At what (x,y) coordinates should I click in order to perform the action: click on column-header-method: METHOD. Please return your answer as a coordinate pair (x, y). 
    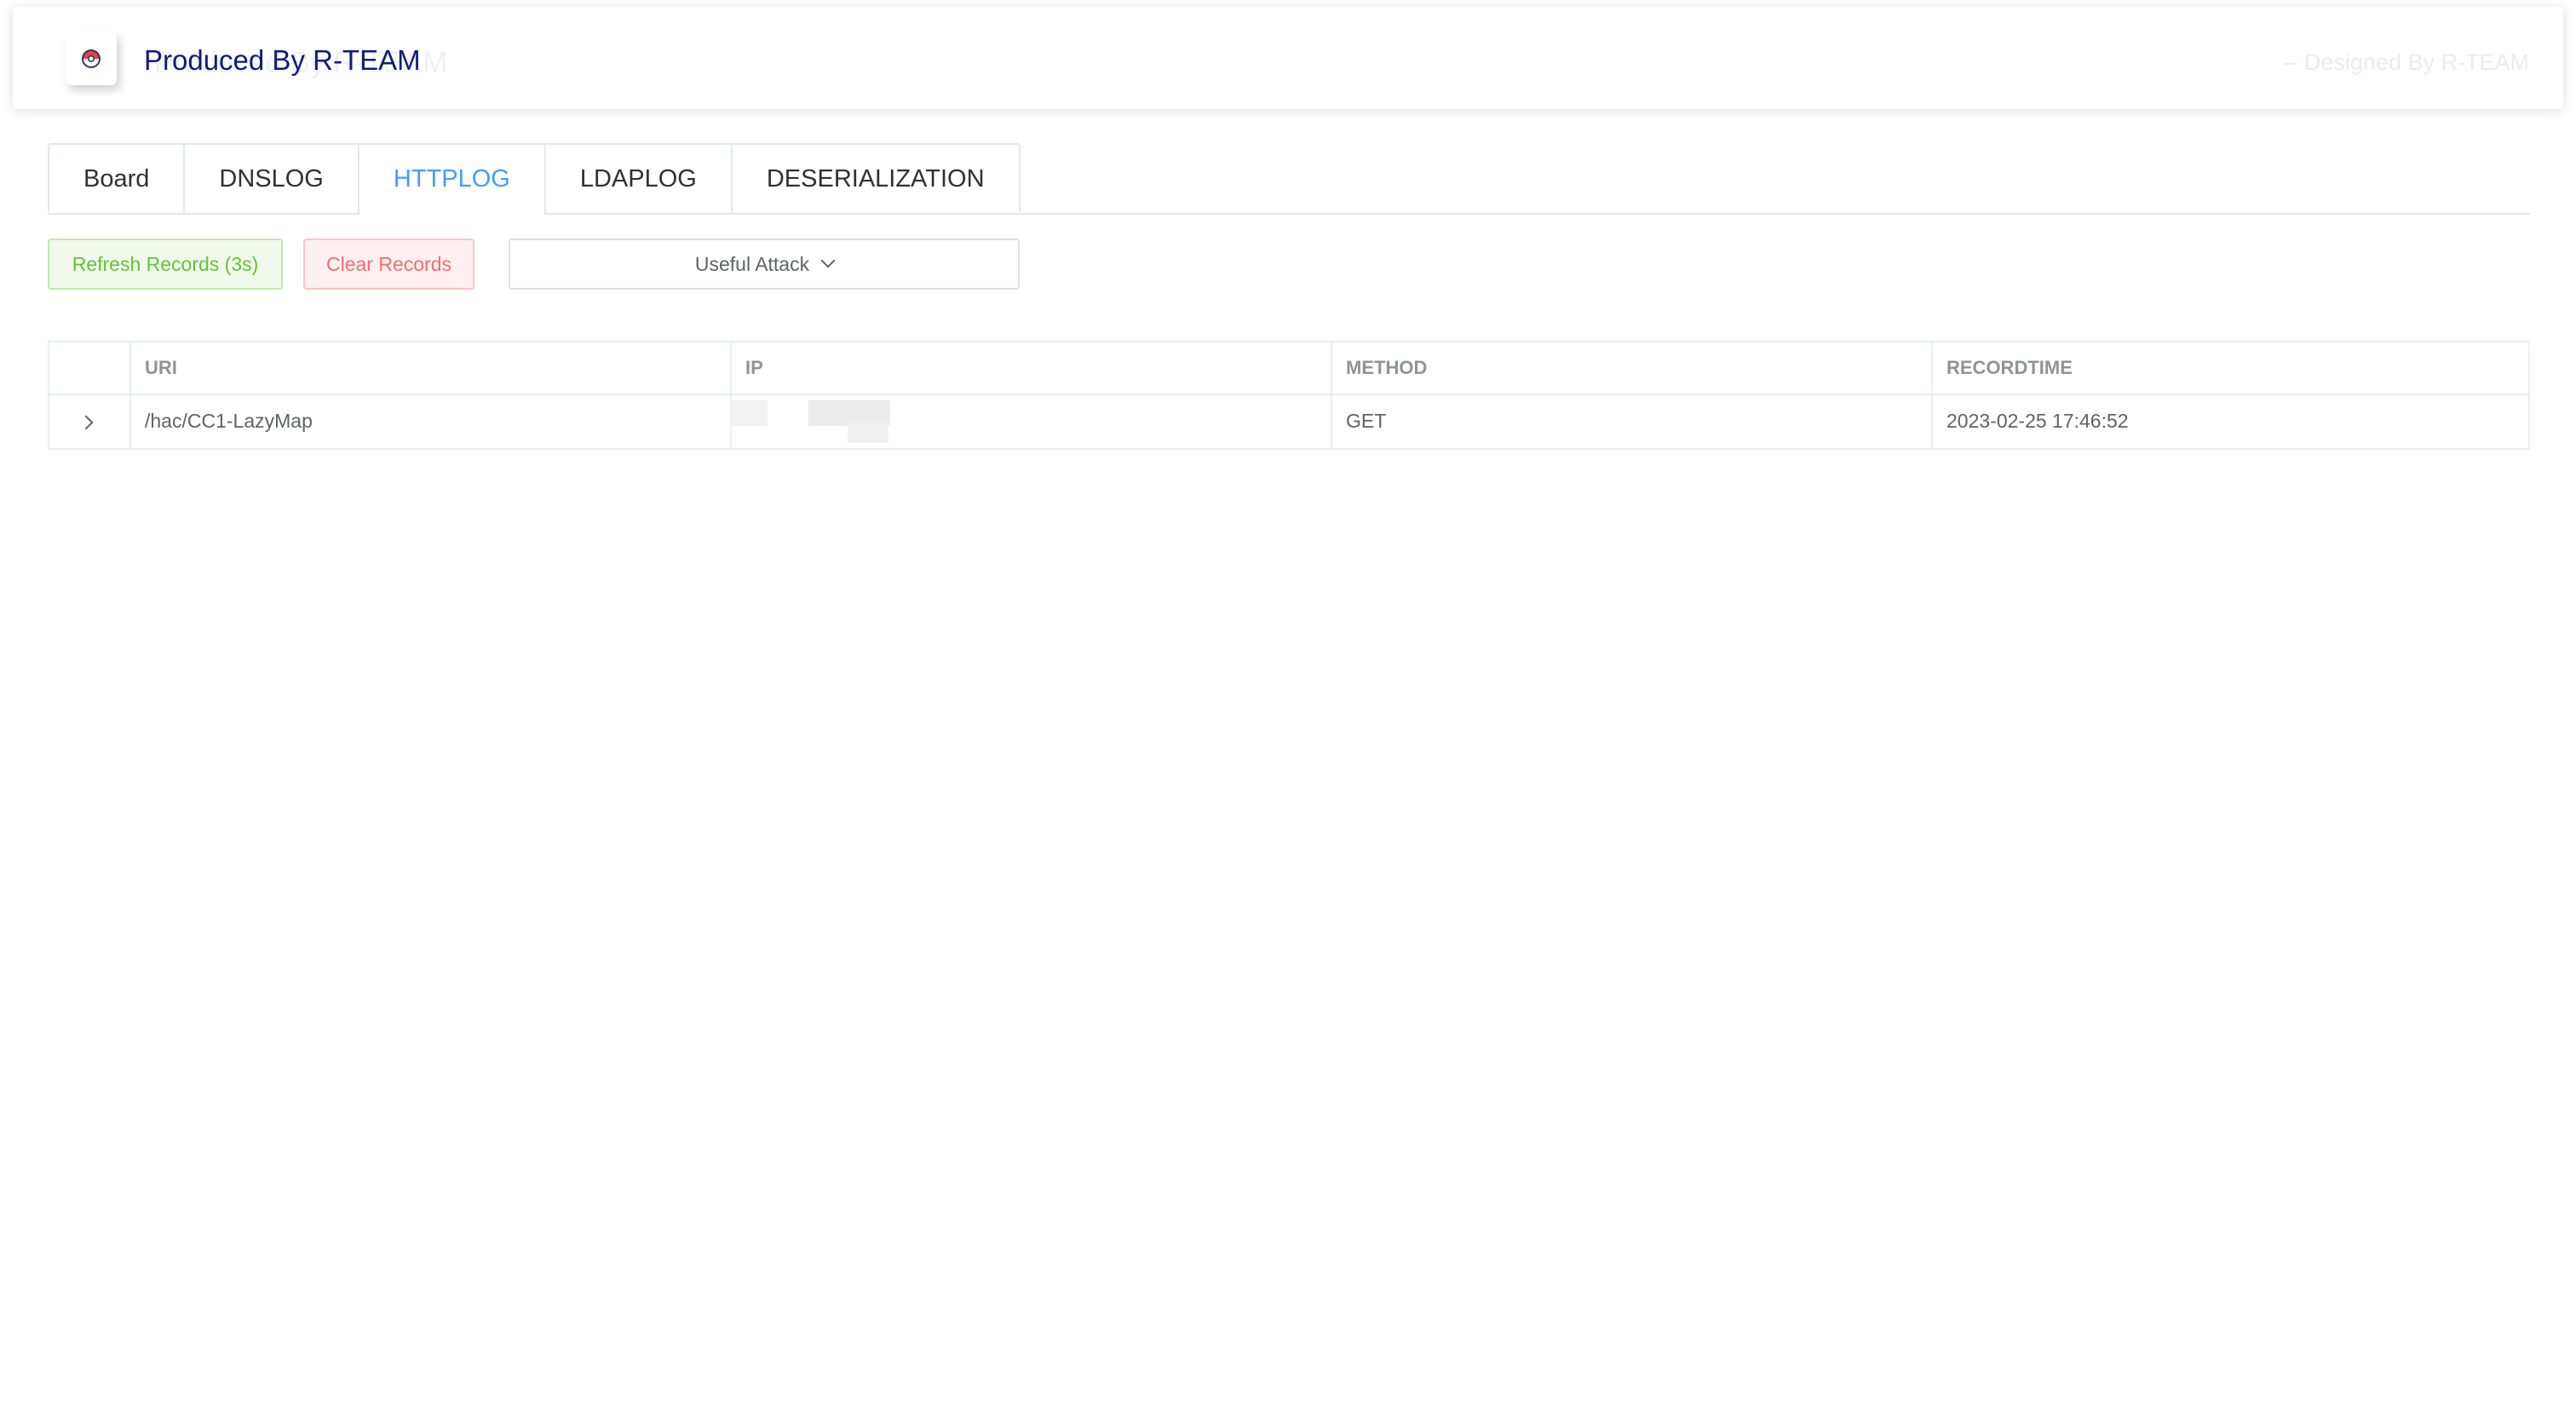
    Looking at the image, I should click on (1631, 368).